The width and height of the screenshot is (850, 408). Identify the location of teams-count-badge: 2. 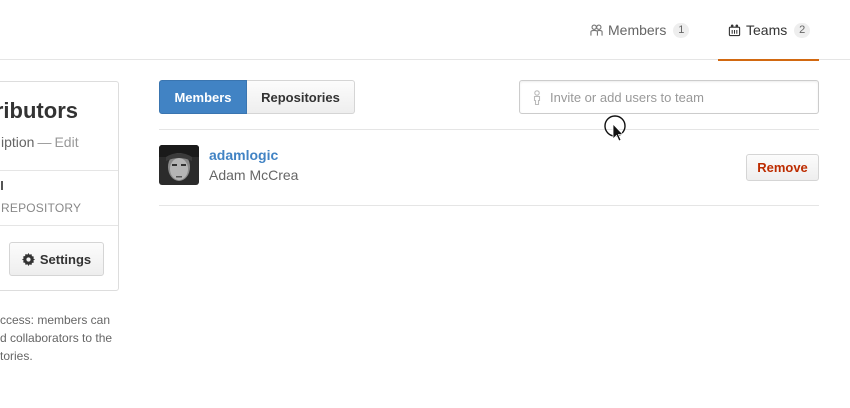
(802, 30).